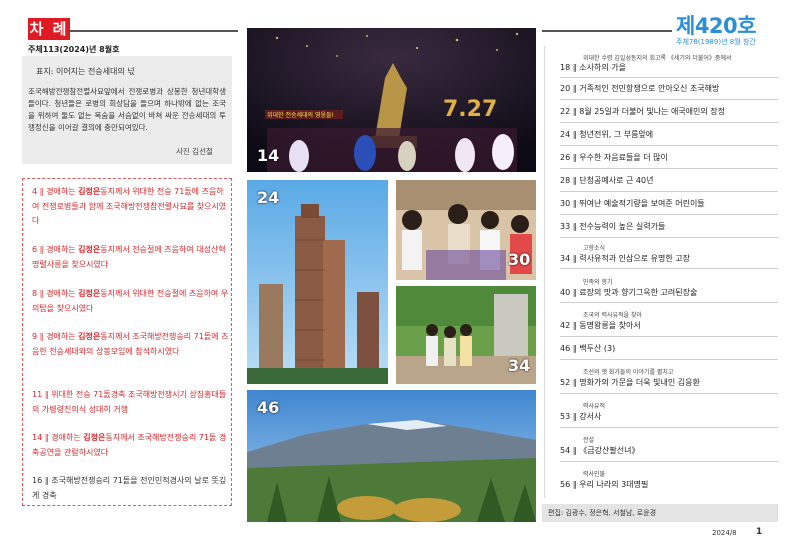 This screenshot has height=551, width=787. What do you see at coordinates (580, 416) in the screenshot?
I see `toc-entry: 53 ∥ 강서사` at bounding box center [580, 416].